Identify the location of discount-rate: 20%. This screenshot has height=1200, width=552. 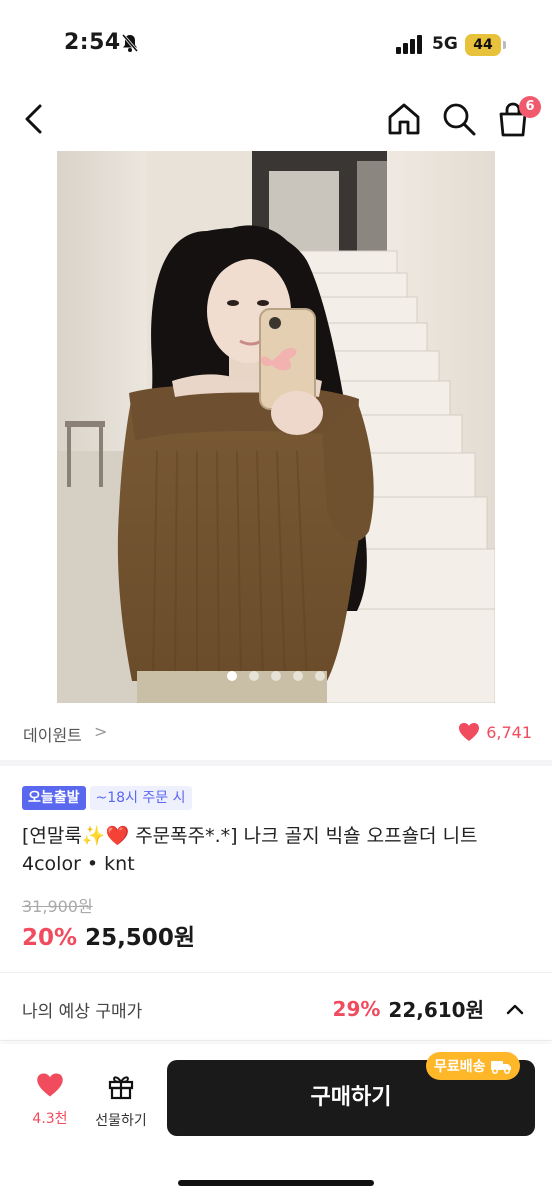
(50, 938).